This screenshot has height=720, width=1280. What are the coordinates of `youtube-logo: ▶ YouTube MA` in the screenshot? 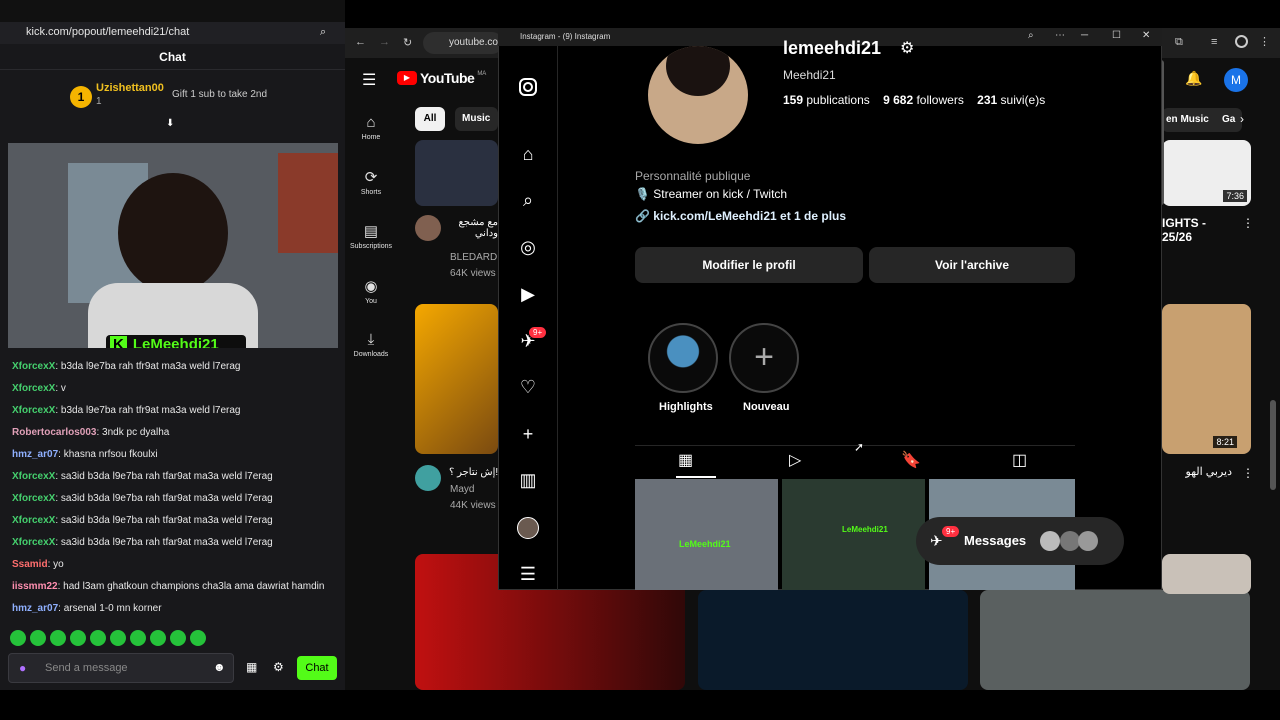 It's located at (441, 78).